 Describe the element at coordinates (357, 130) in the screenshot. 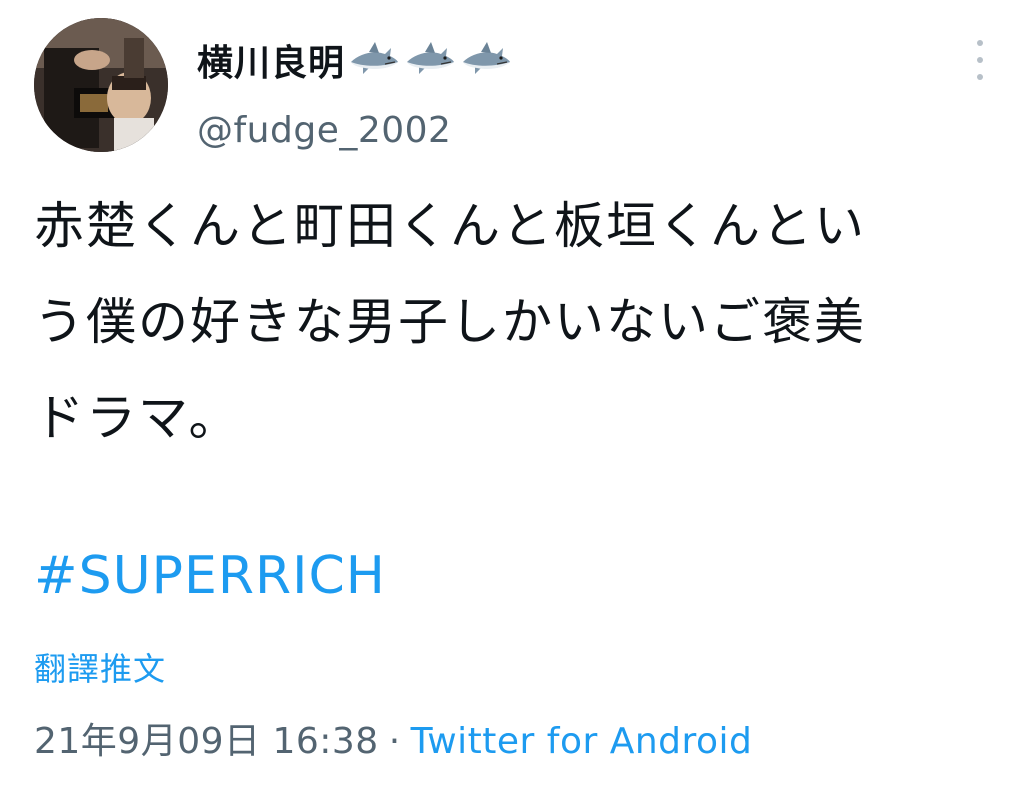

I see `user-handle: @fudge_2002` at that location.